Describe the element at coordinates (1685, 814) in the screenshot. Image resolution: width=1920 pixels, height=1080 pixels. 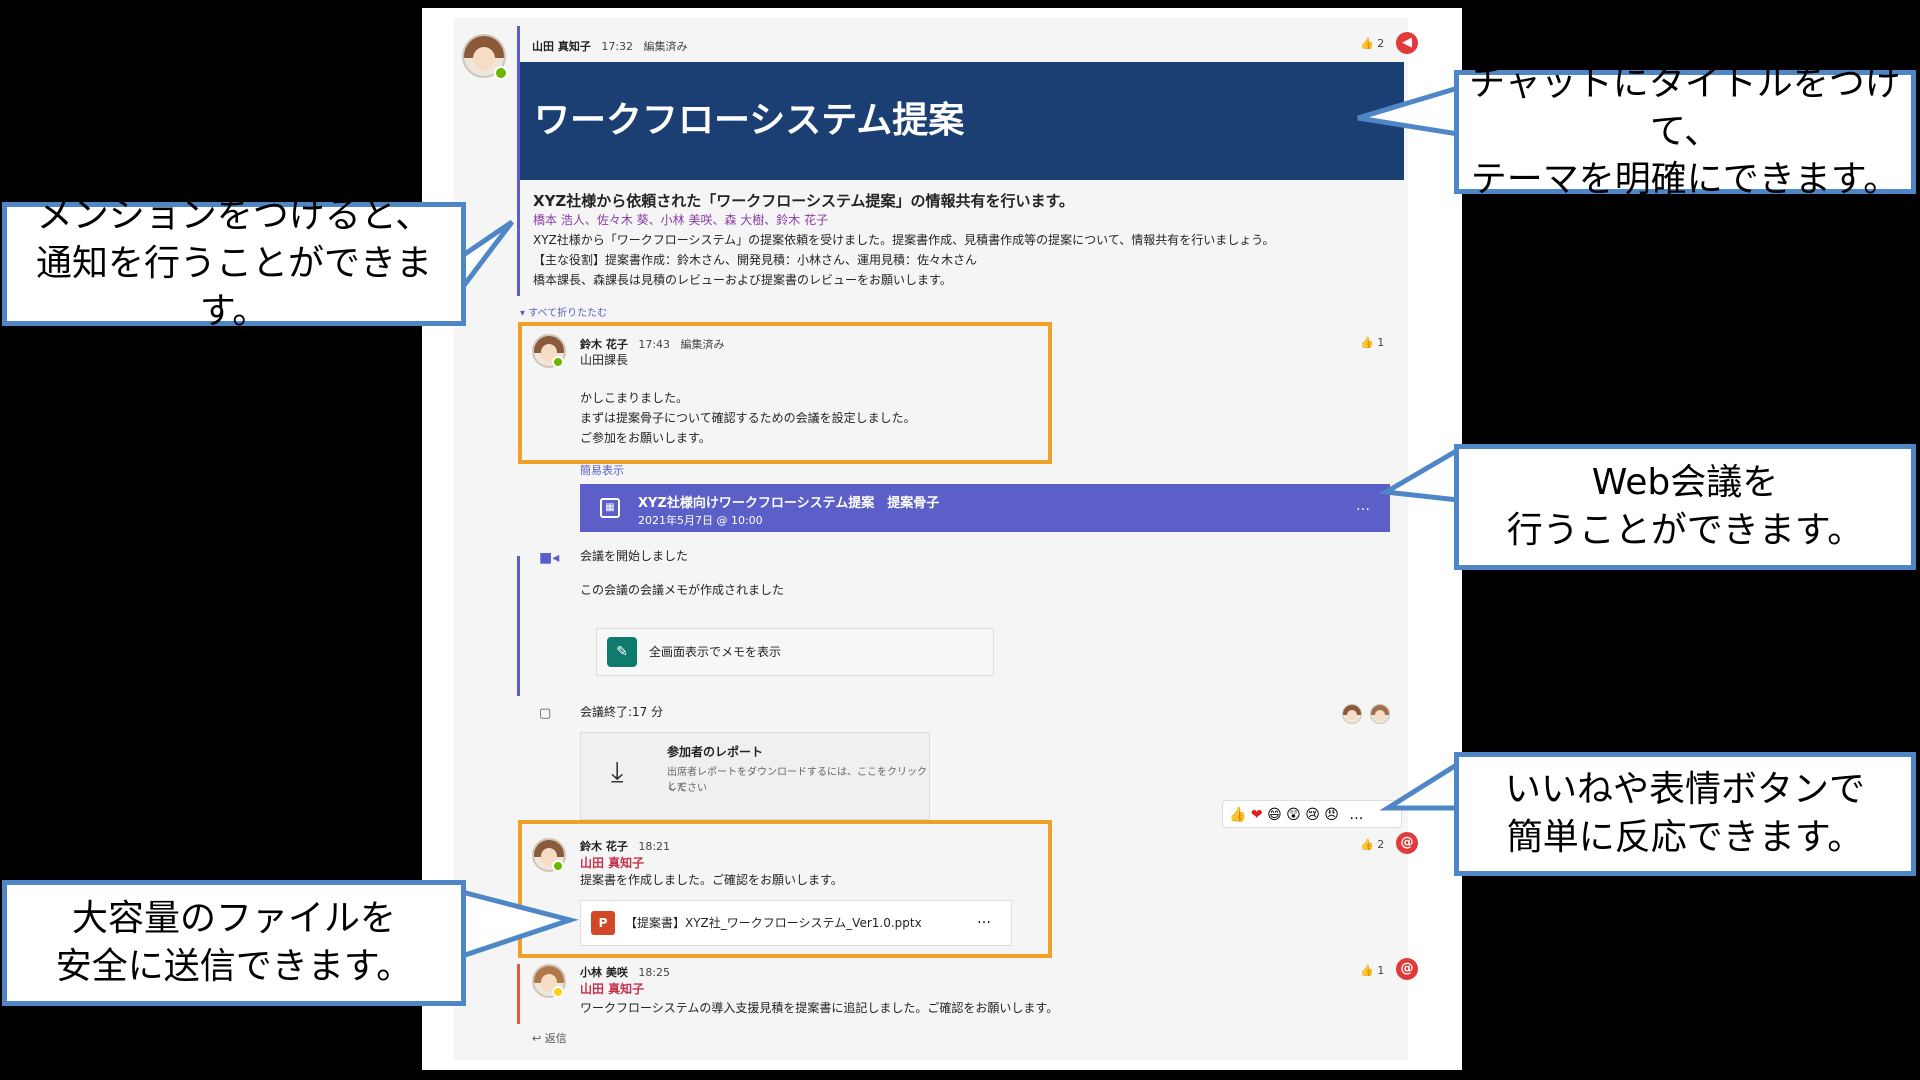
I see `callout-reactions: いいねや表情ボタンで 簡単に反応できます。` at that location.